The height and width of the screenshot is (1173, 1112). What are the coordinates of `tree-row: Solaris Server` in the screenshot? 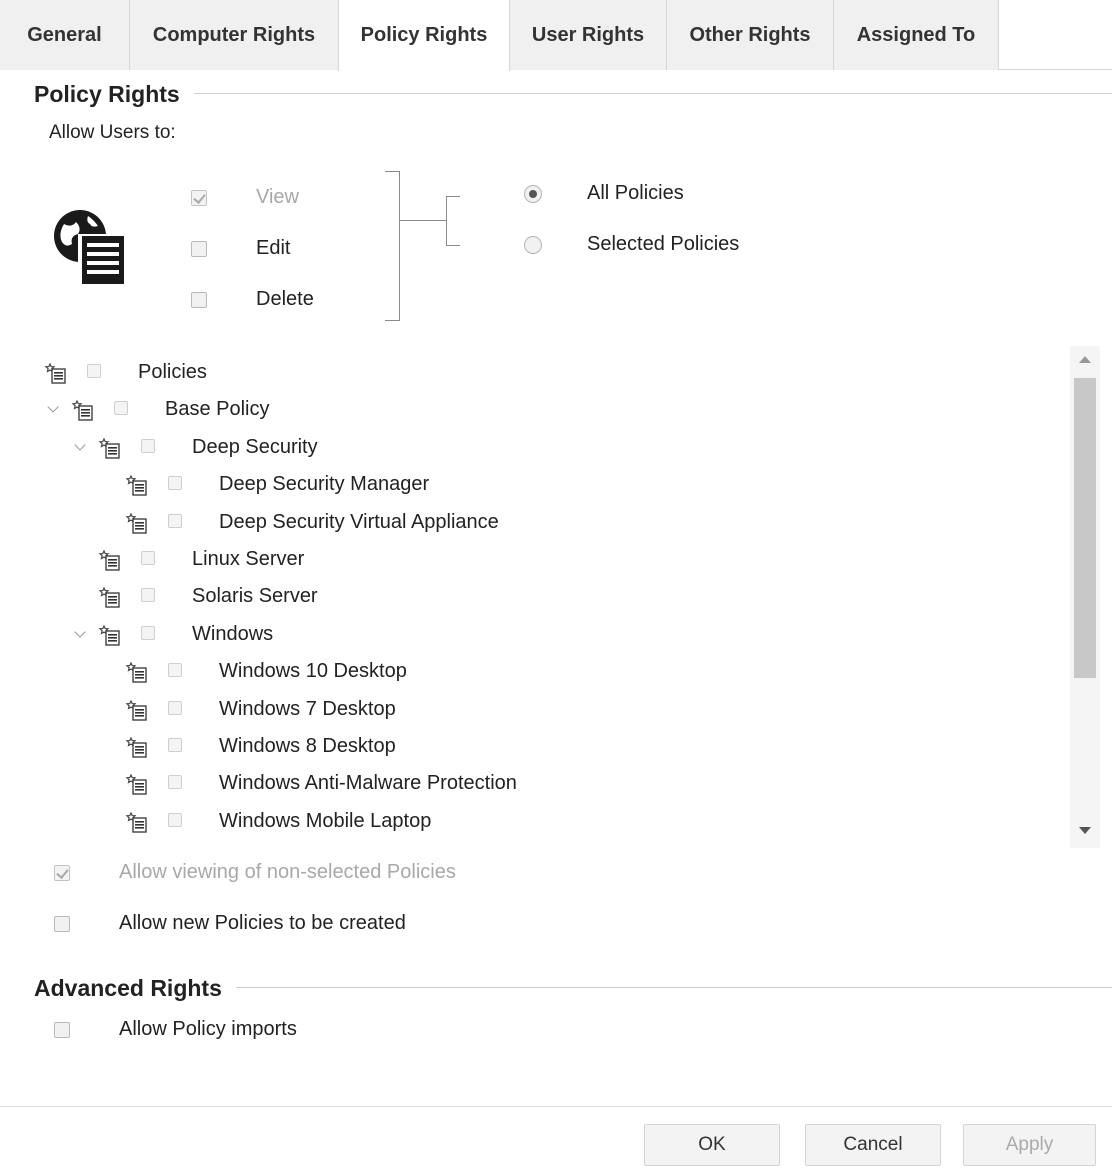 It's located at (551, 597).